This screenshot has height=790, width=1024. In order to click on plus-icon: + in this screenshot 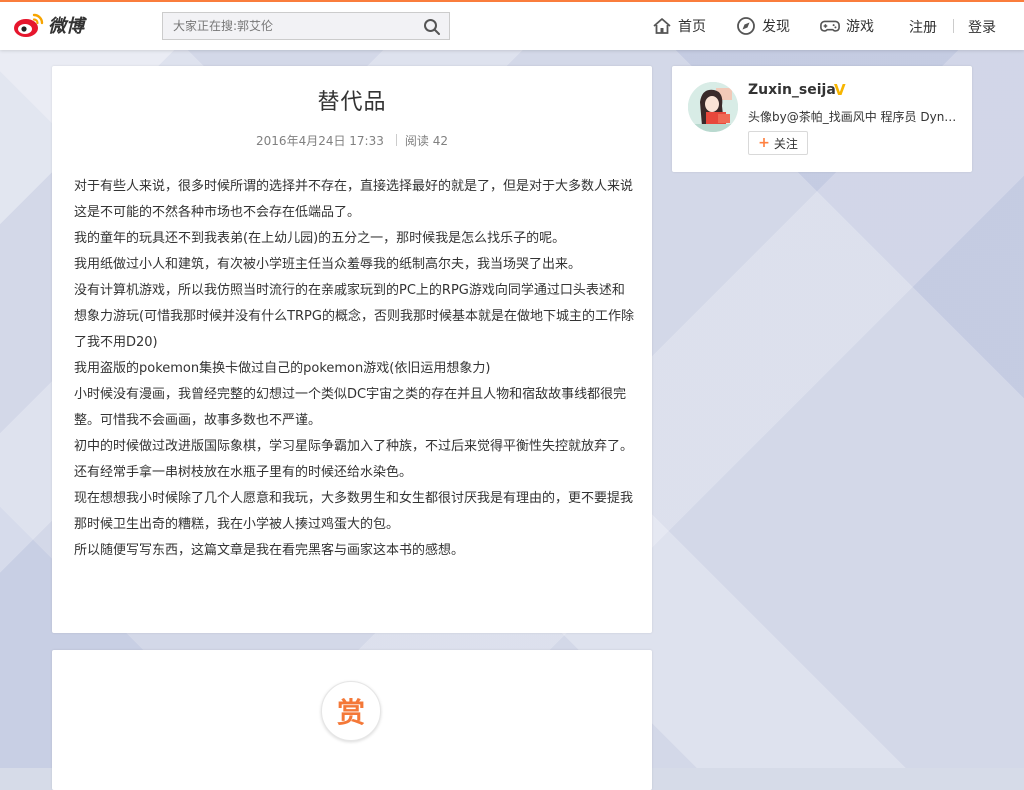, I will do `click(764, 143)`.